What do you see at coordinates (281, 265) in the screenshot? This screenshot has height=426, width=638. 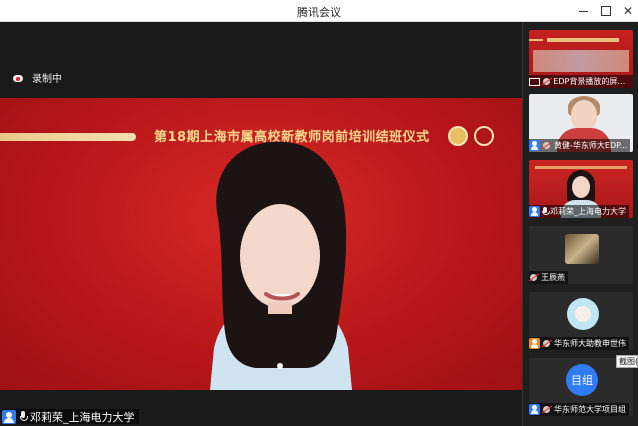 I see `speaker-portrait` at bounding box center [281, 265].